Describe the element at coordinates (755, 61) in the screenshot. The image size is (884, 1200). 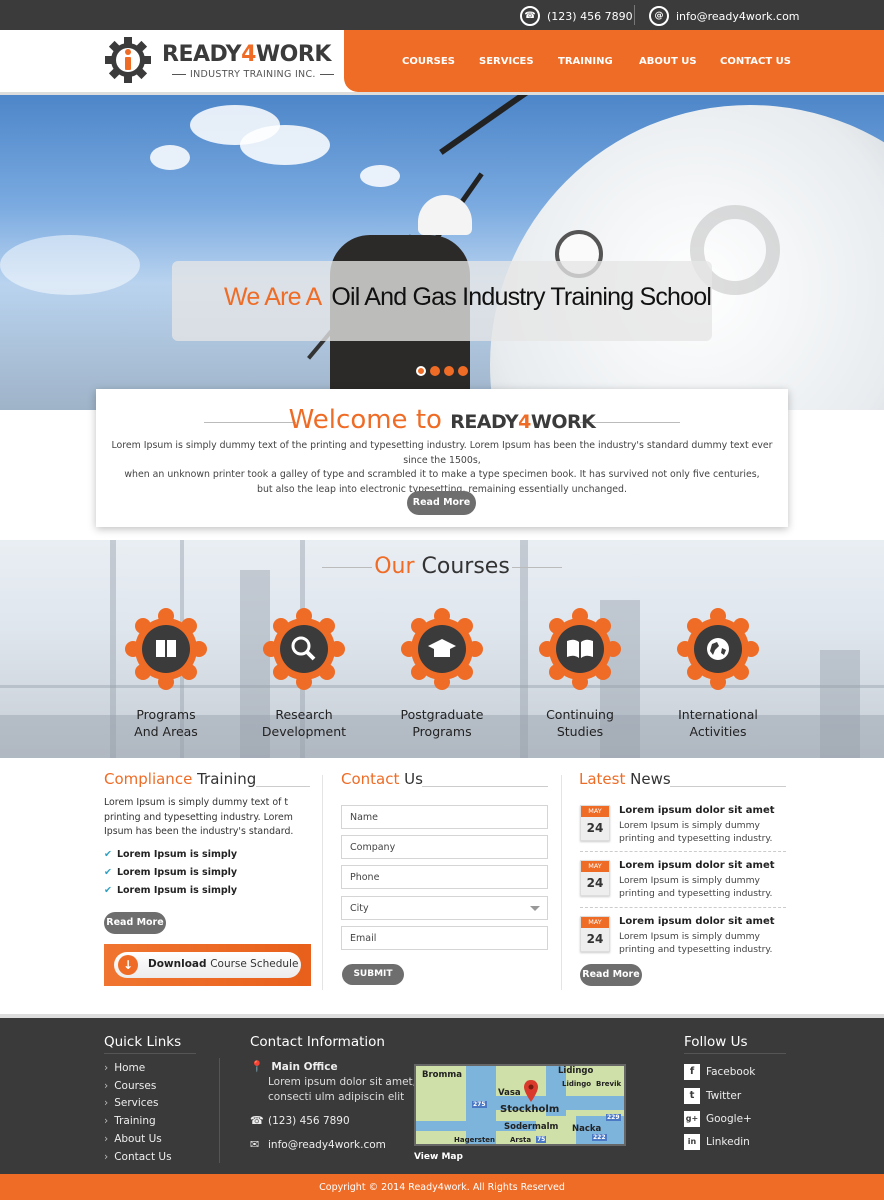
I see `nav-contact-us: CONTACT US` at that location.